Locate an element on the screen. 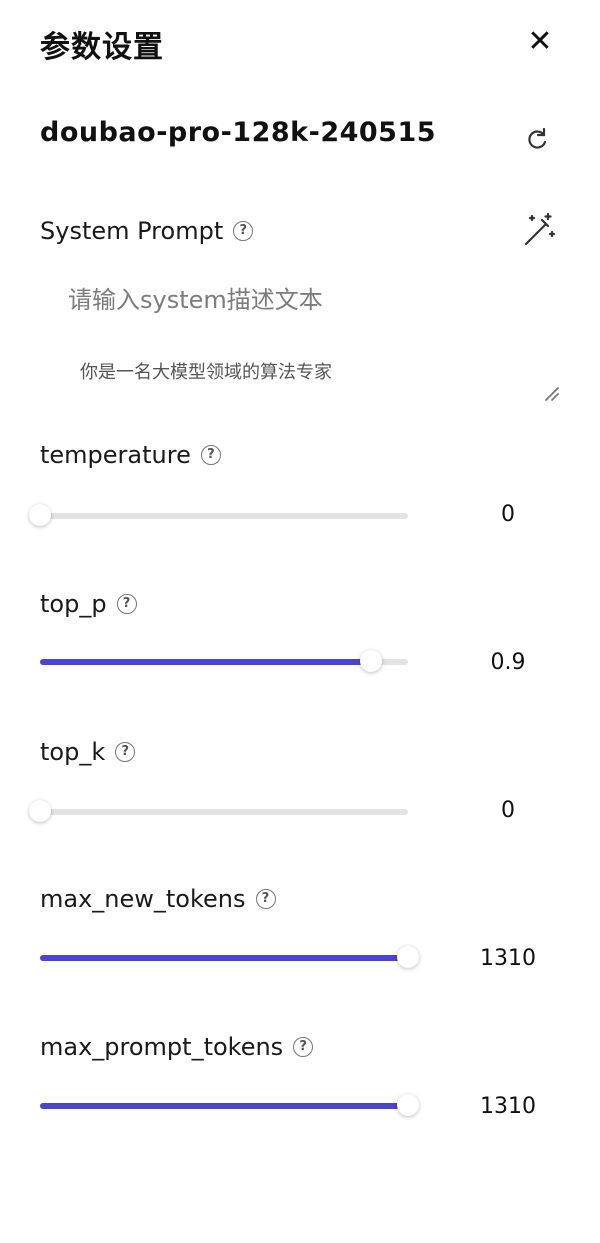 This screenshot has width=600, height=1243. max-prompt-tokens-value: 1310 is located at coordinates (508, 1106).